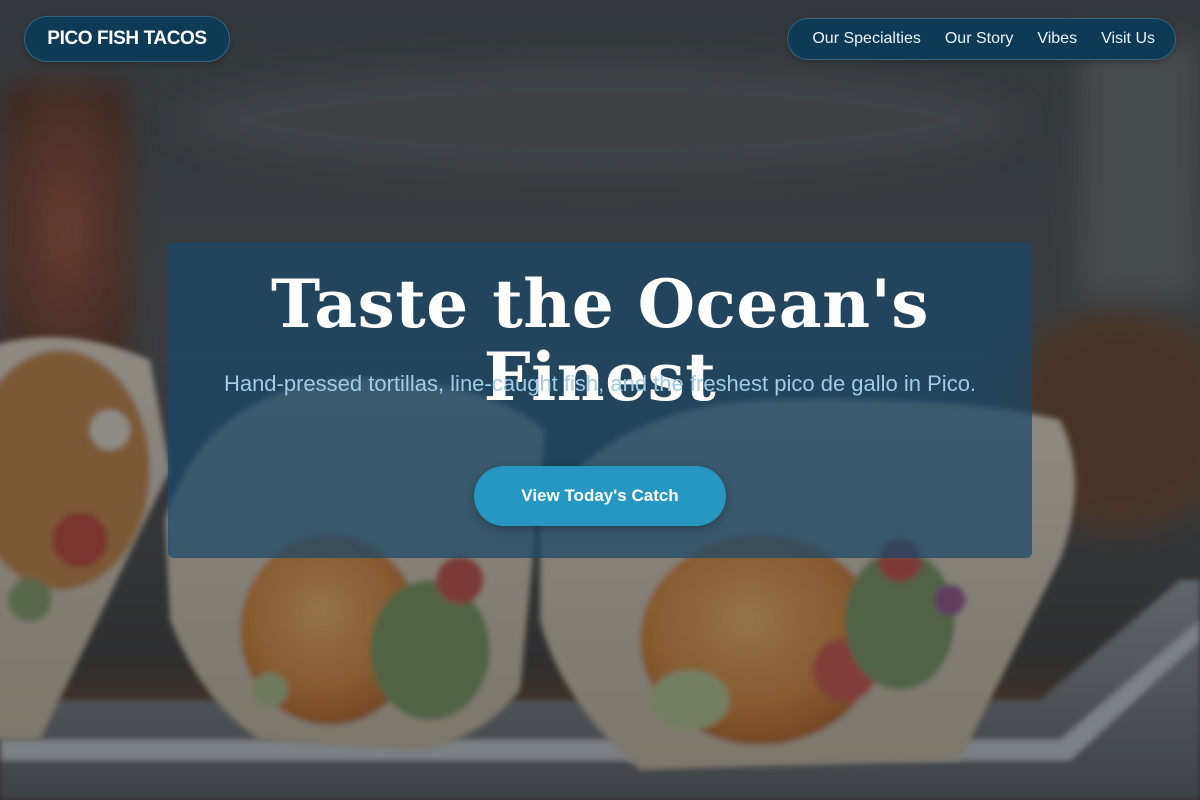 This screenshot has width=1200, height=800. What do you see at coordinates (979, 39) in the screenshot?
I see `nav-link-our-story: Our Story` at bounding box center [979, 39].